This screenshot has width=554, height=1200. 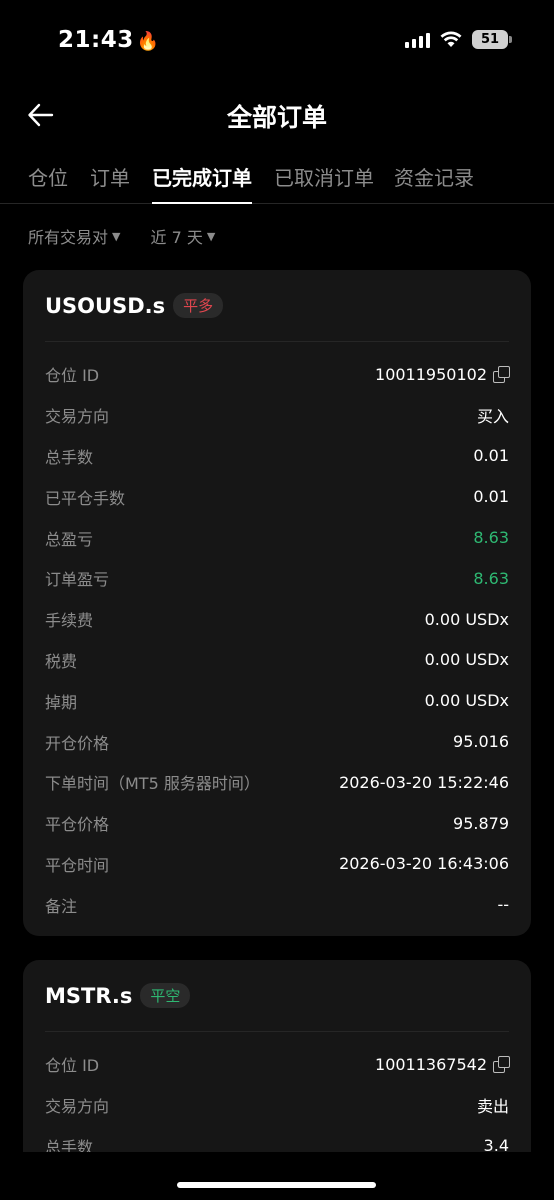 I want to click on detail-row: 仓位 ID 10011367542, so click(x=277, y=1064).